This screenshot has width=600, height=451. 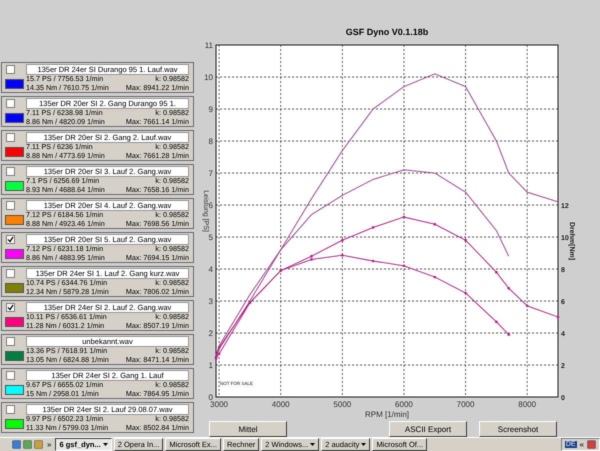 I want to click on axis-tick-label: 5, so click(x=210, y=237).